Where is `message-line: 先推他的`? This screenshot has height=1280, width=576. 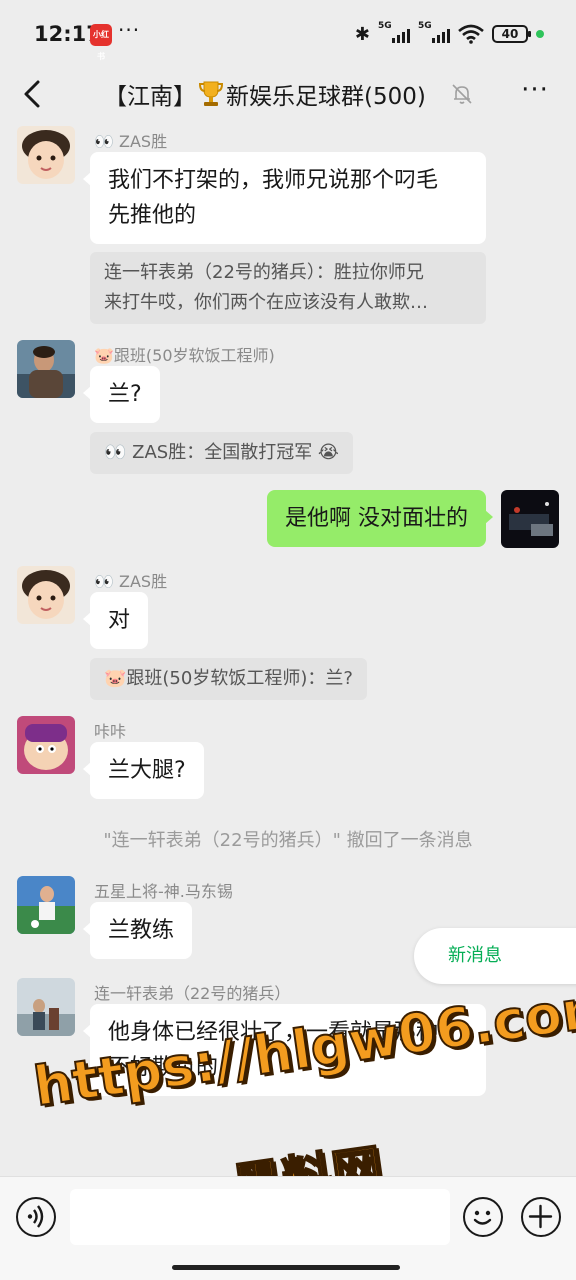 message-line: 先推他的 is located at coordinates (152, 215).